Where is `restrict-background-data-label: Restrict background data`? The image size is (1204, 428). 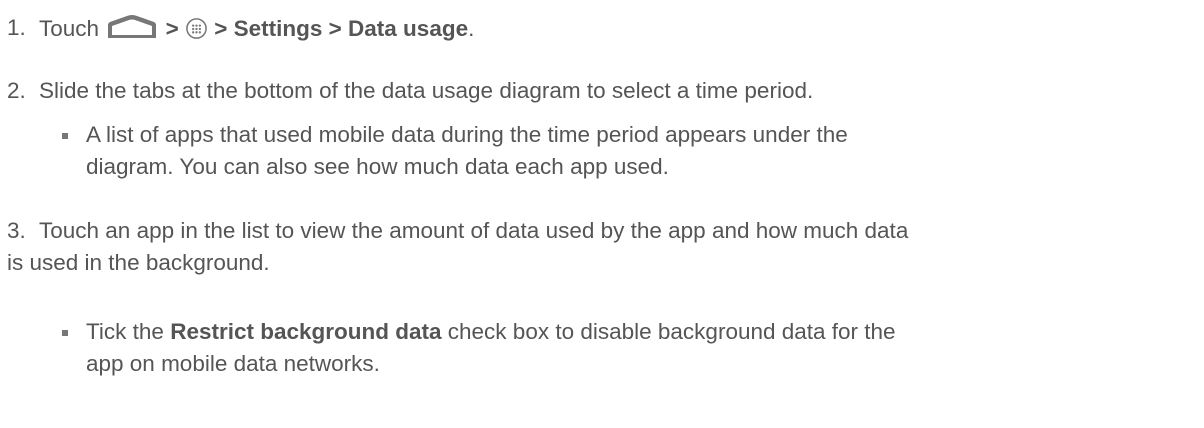
restrict-background-data-label: Restrict background data is located at coordinates (306, 331).